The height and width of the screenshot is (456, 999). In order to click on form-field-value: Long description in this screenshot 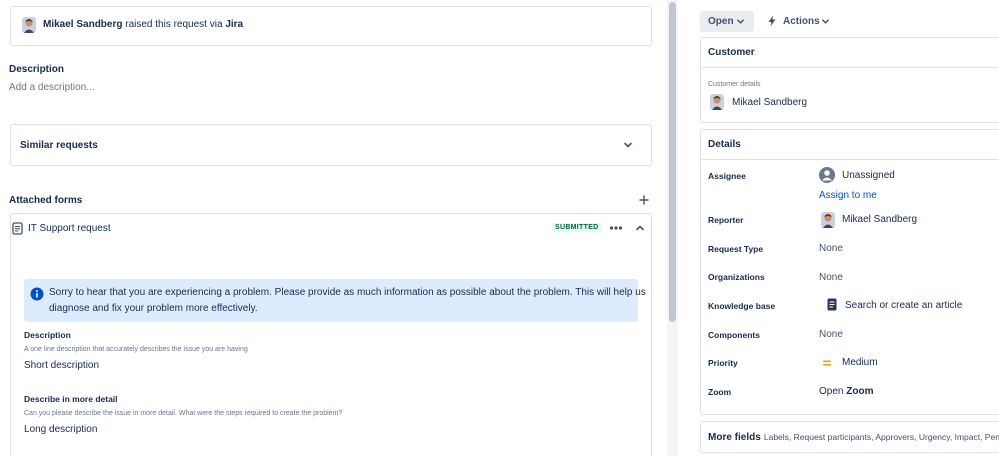, I will do `click(60, 429)`.